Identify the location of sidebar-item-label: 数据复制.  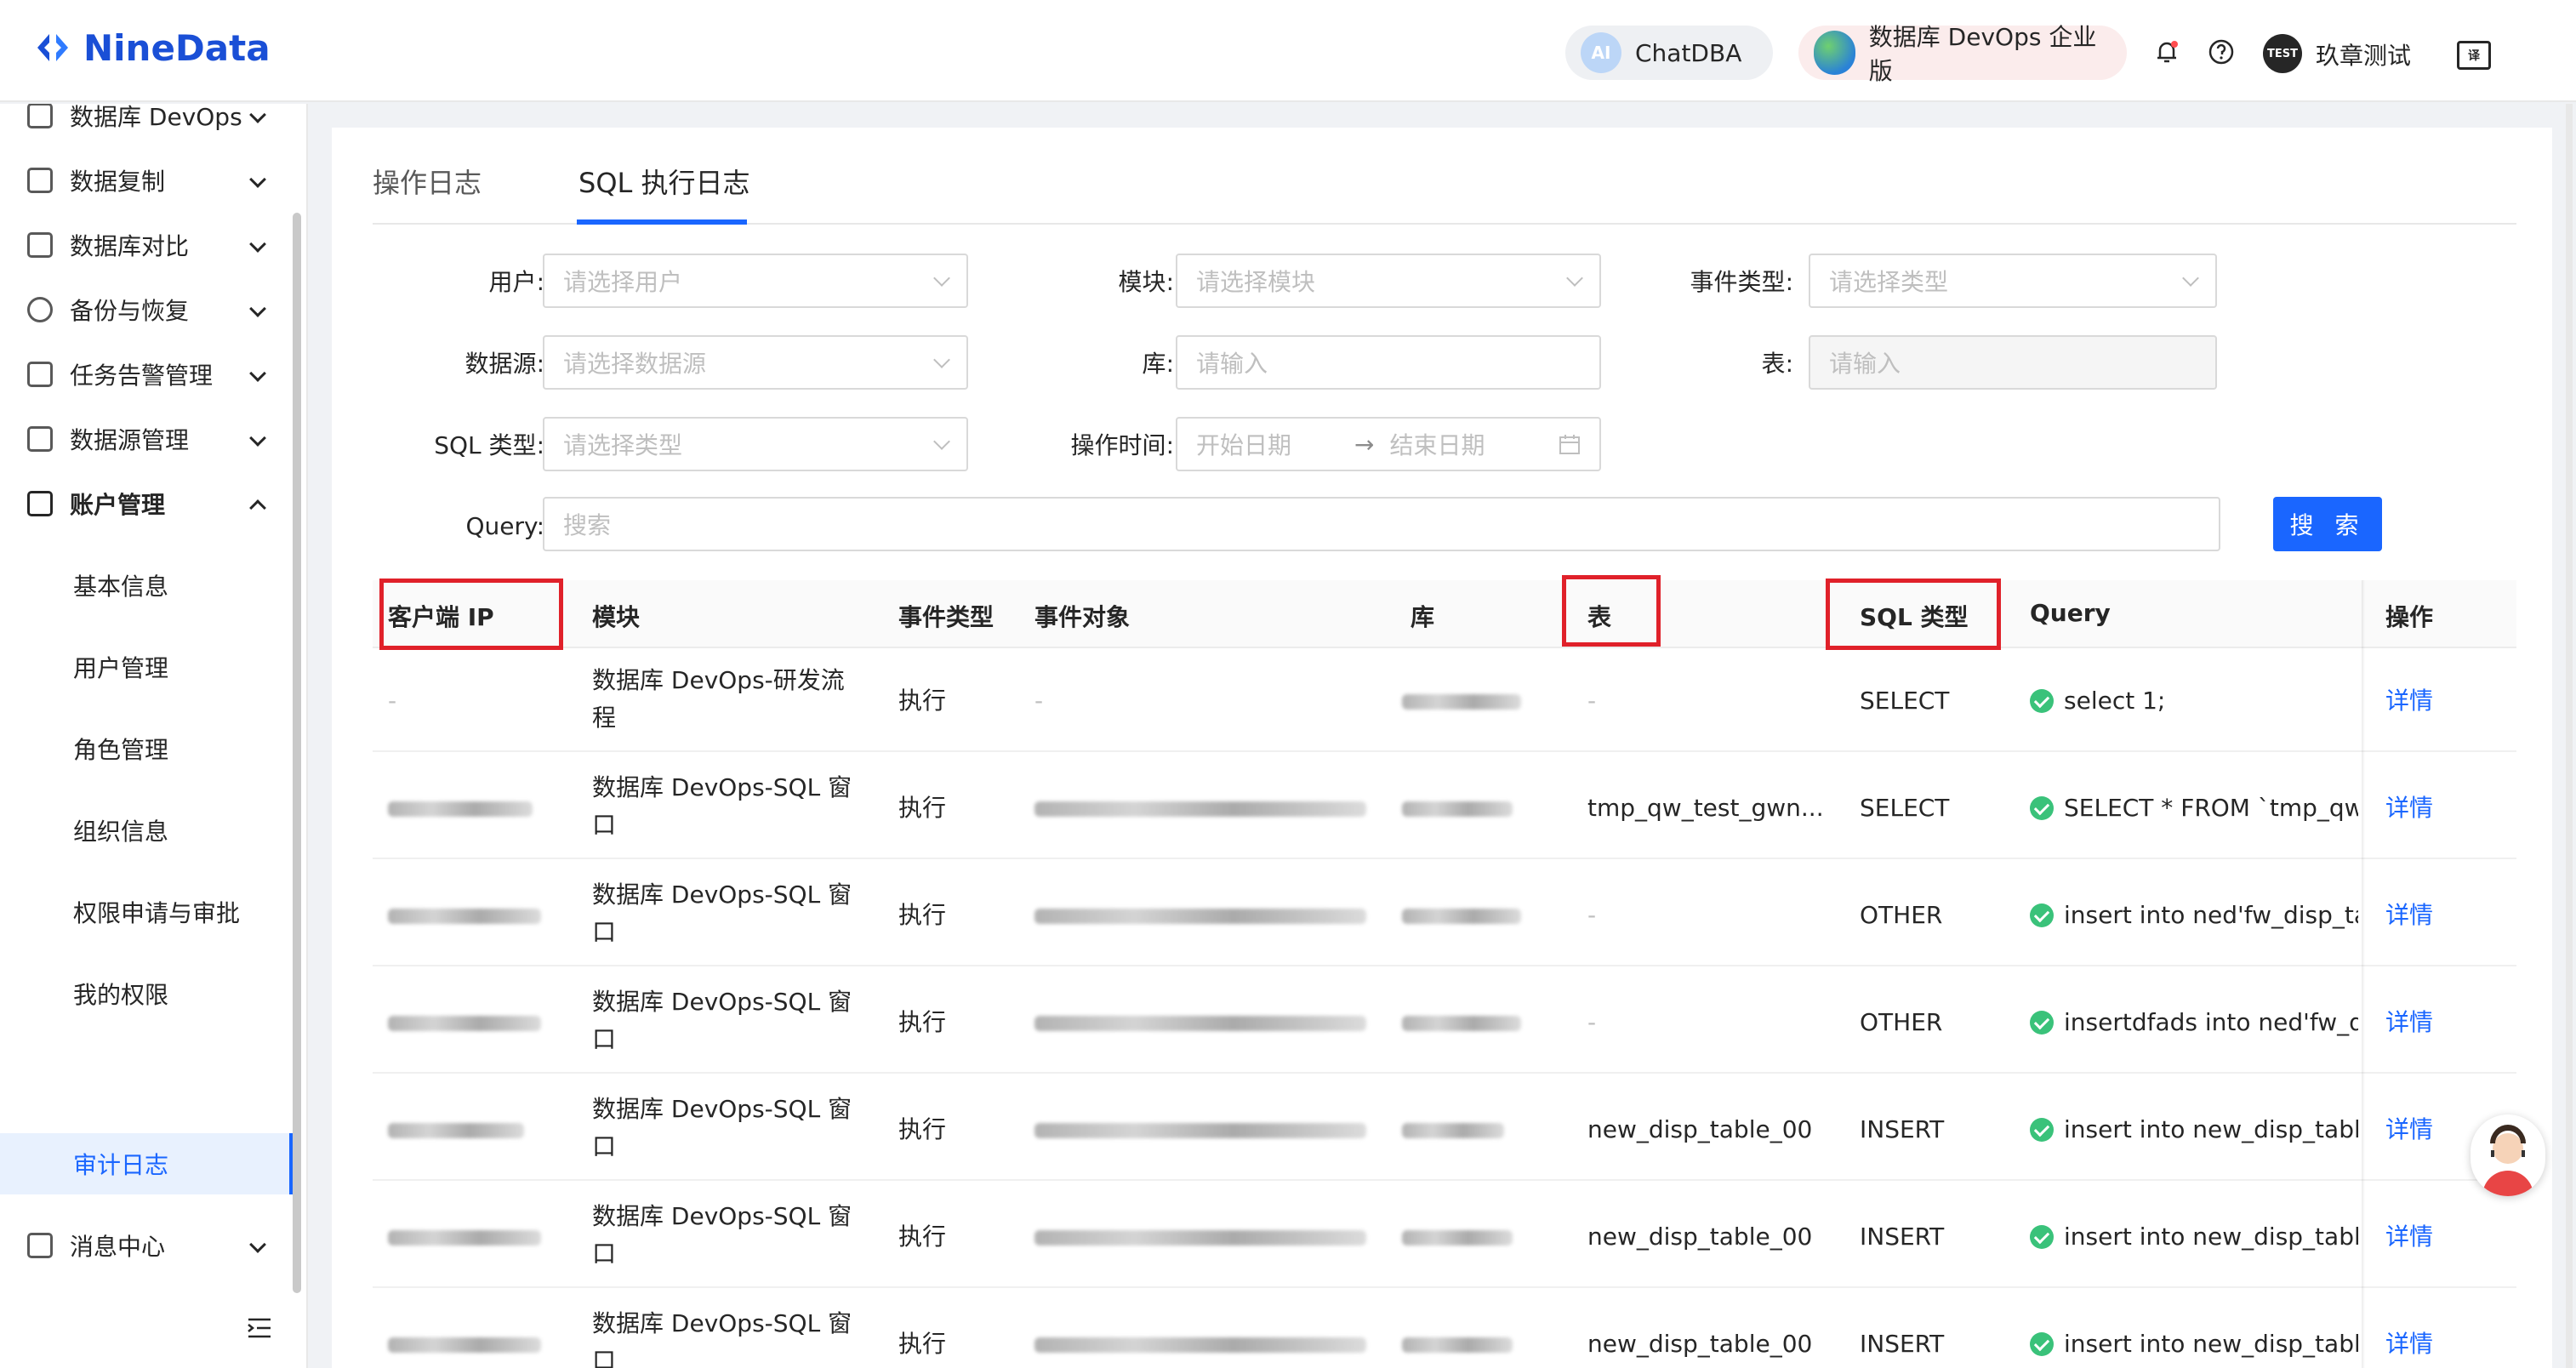
(118, 182).